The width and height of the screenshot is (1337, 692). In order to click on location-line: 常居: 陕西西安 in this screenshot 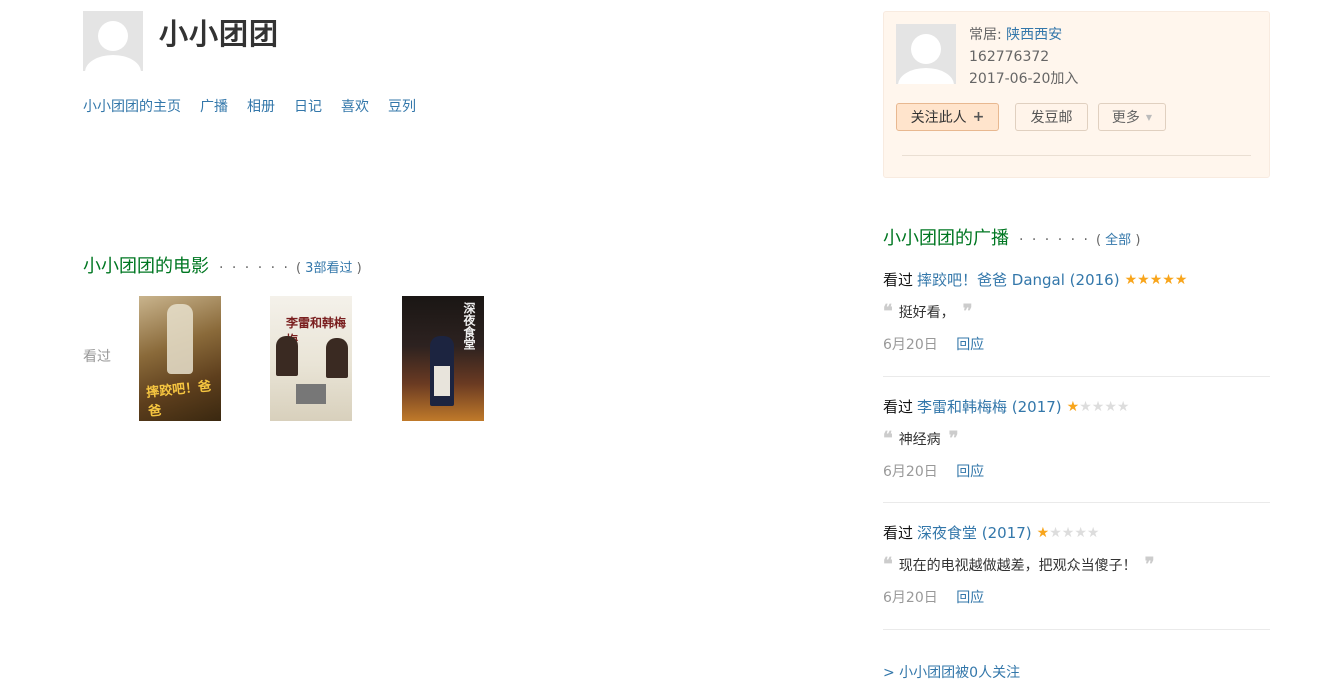, I will do `click(1016, 35)`.